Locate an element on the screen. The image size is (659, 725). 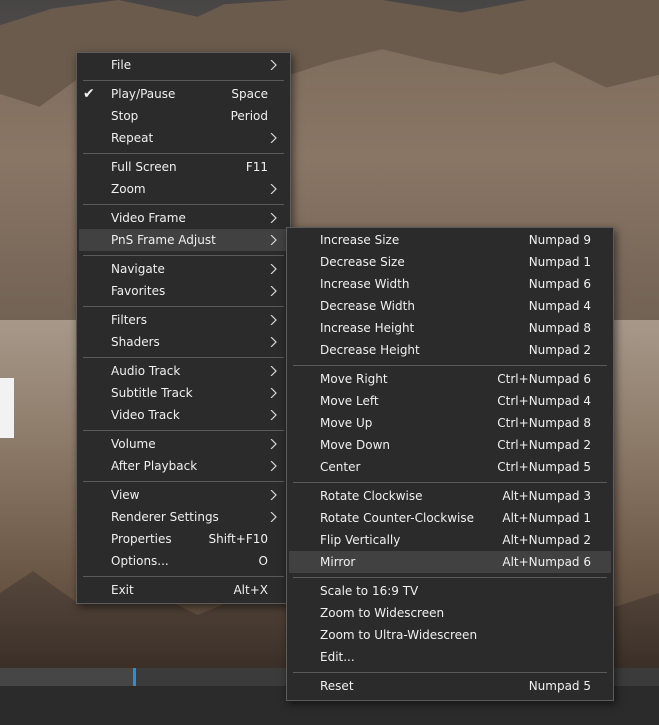
menu-item-repeat: Repeat is located at coordinates (183, 138).